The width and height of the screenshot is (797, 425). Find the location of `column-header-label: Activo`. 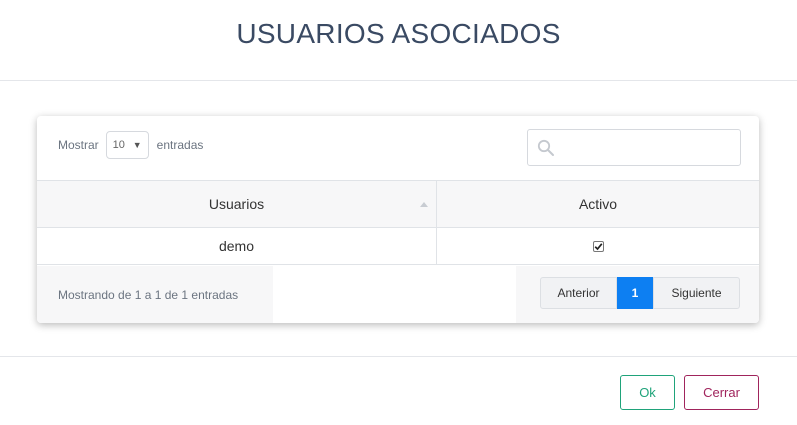

column-header-label: Activo is located at coordinates (598, 204).